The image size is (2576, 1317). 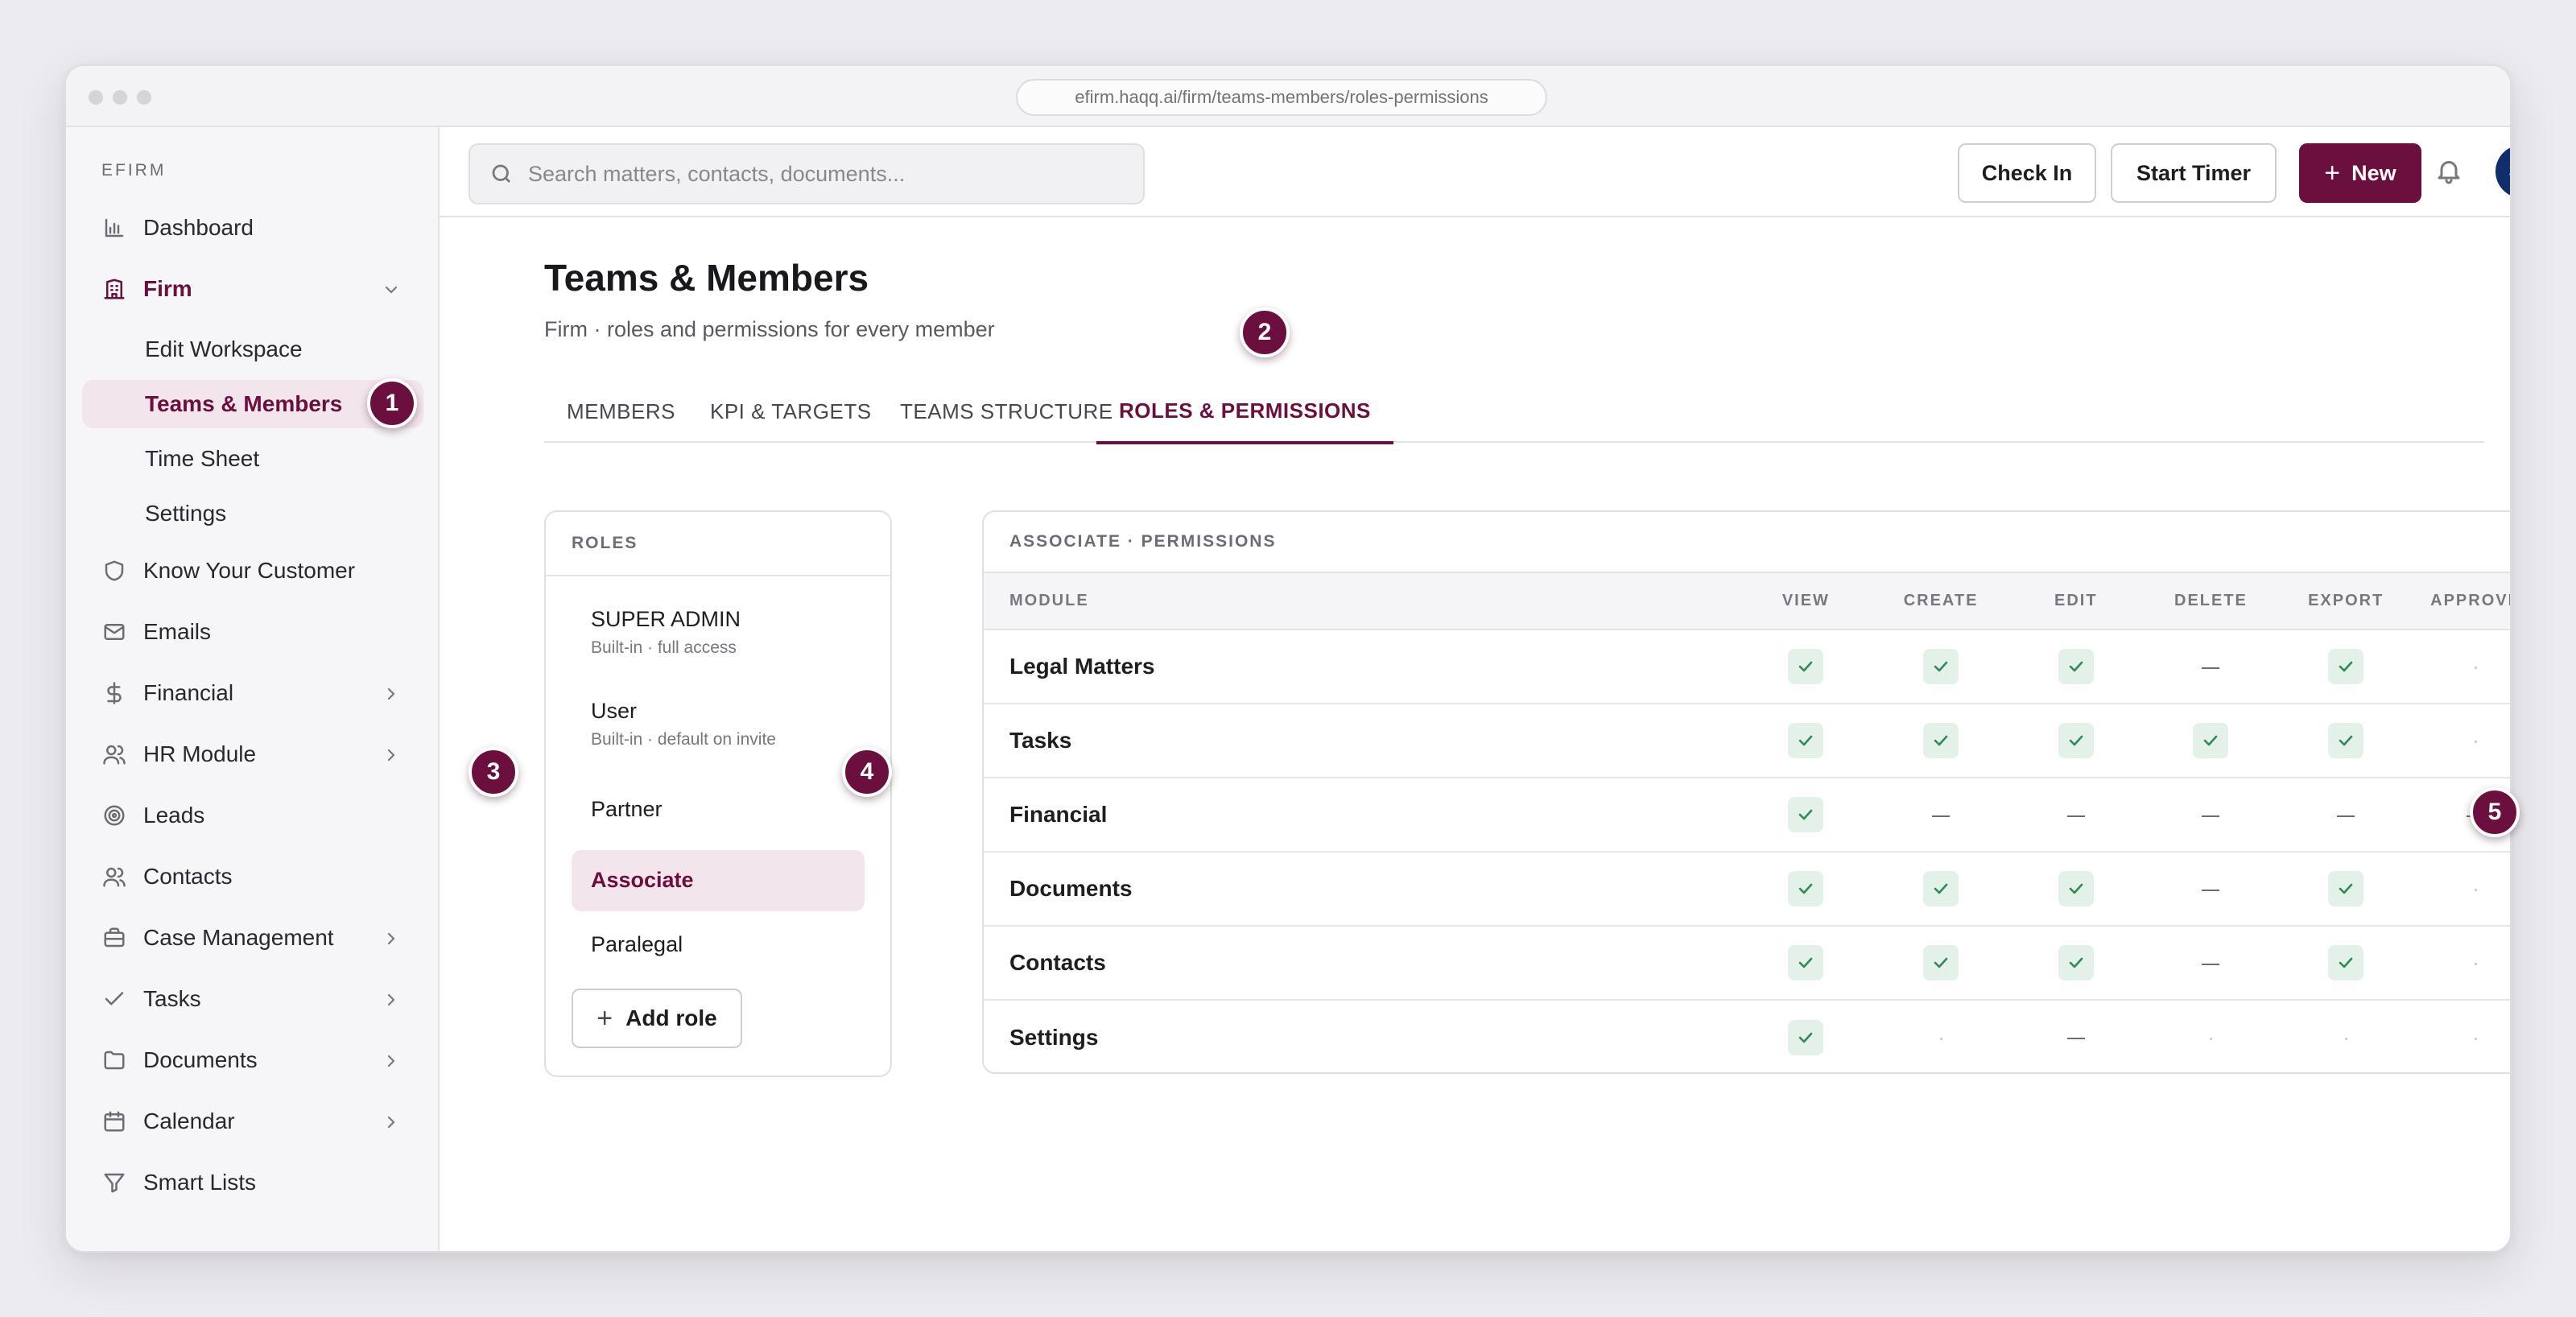 I want to click on search-input, so click(x=834, y=174).